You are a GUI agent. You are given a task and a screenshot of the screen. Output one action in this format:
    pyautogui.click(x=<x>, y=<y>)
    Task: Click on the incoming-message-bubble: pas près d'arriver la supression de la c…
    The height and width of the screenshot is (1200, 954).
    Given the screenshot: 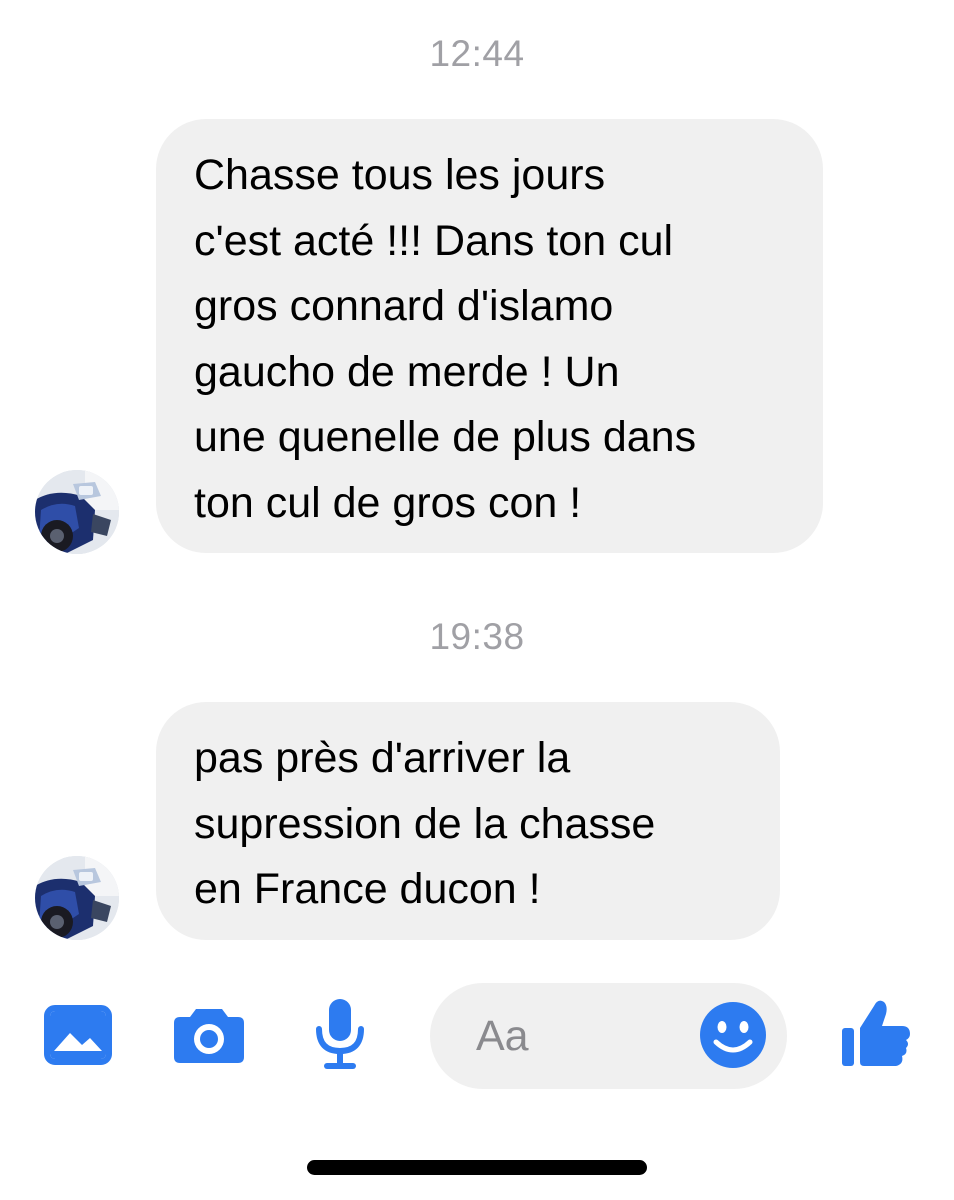 What is the action you would take?
    pyautogui.click(x=468, y=821)
    